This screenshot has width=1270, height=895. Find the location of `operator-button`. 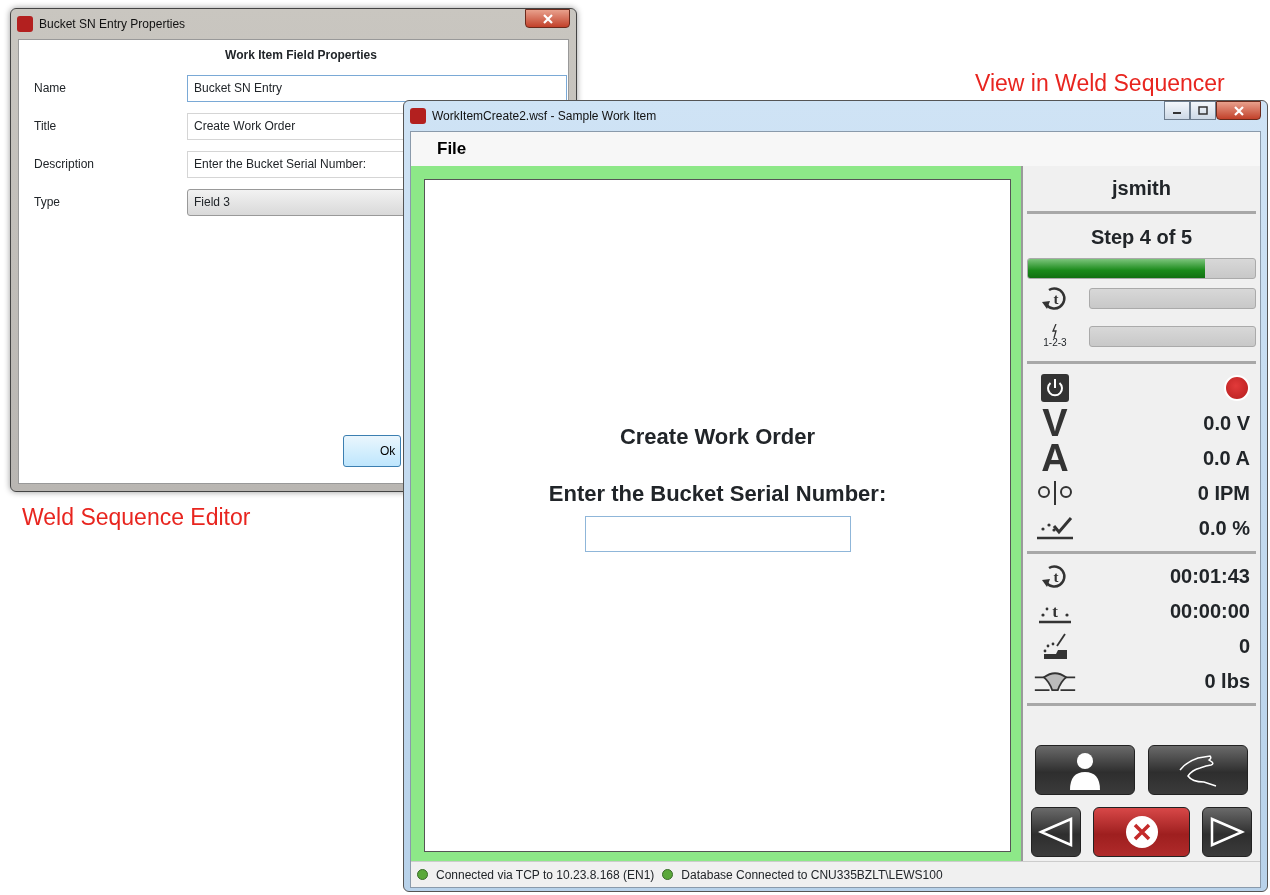

operator-button is located at coordinates (1085, 770).